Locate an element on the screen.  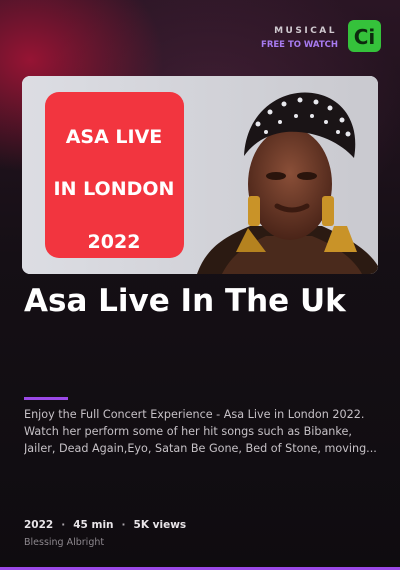
logo-icon: Ci is located at coordinates (365, 37).